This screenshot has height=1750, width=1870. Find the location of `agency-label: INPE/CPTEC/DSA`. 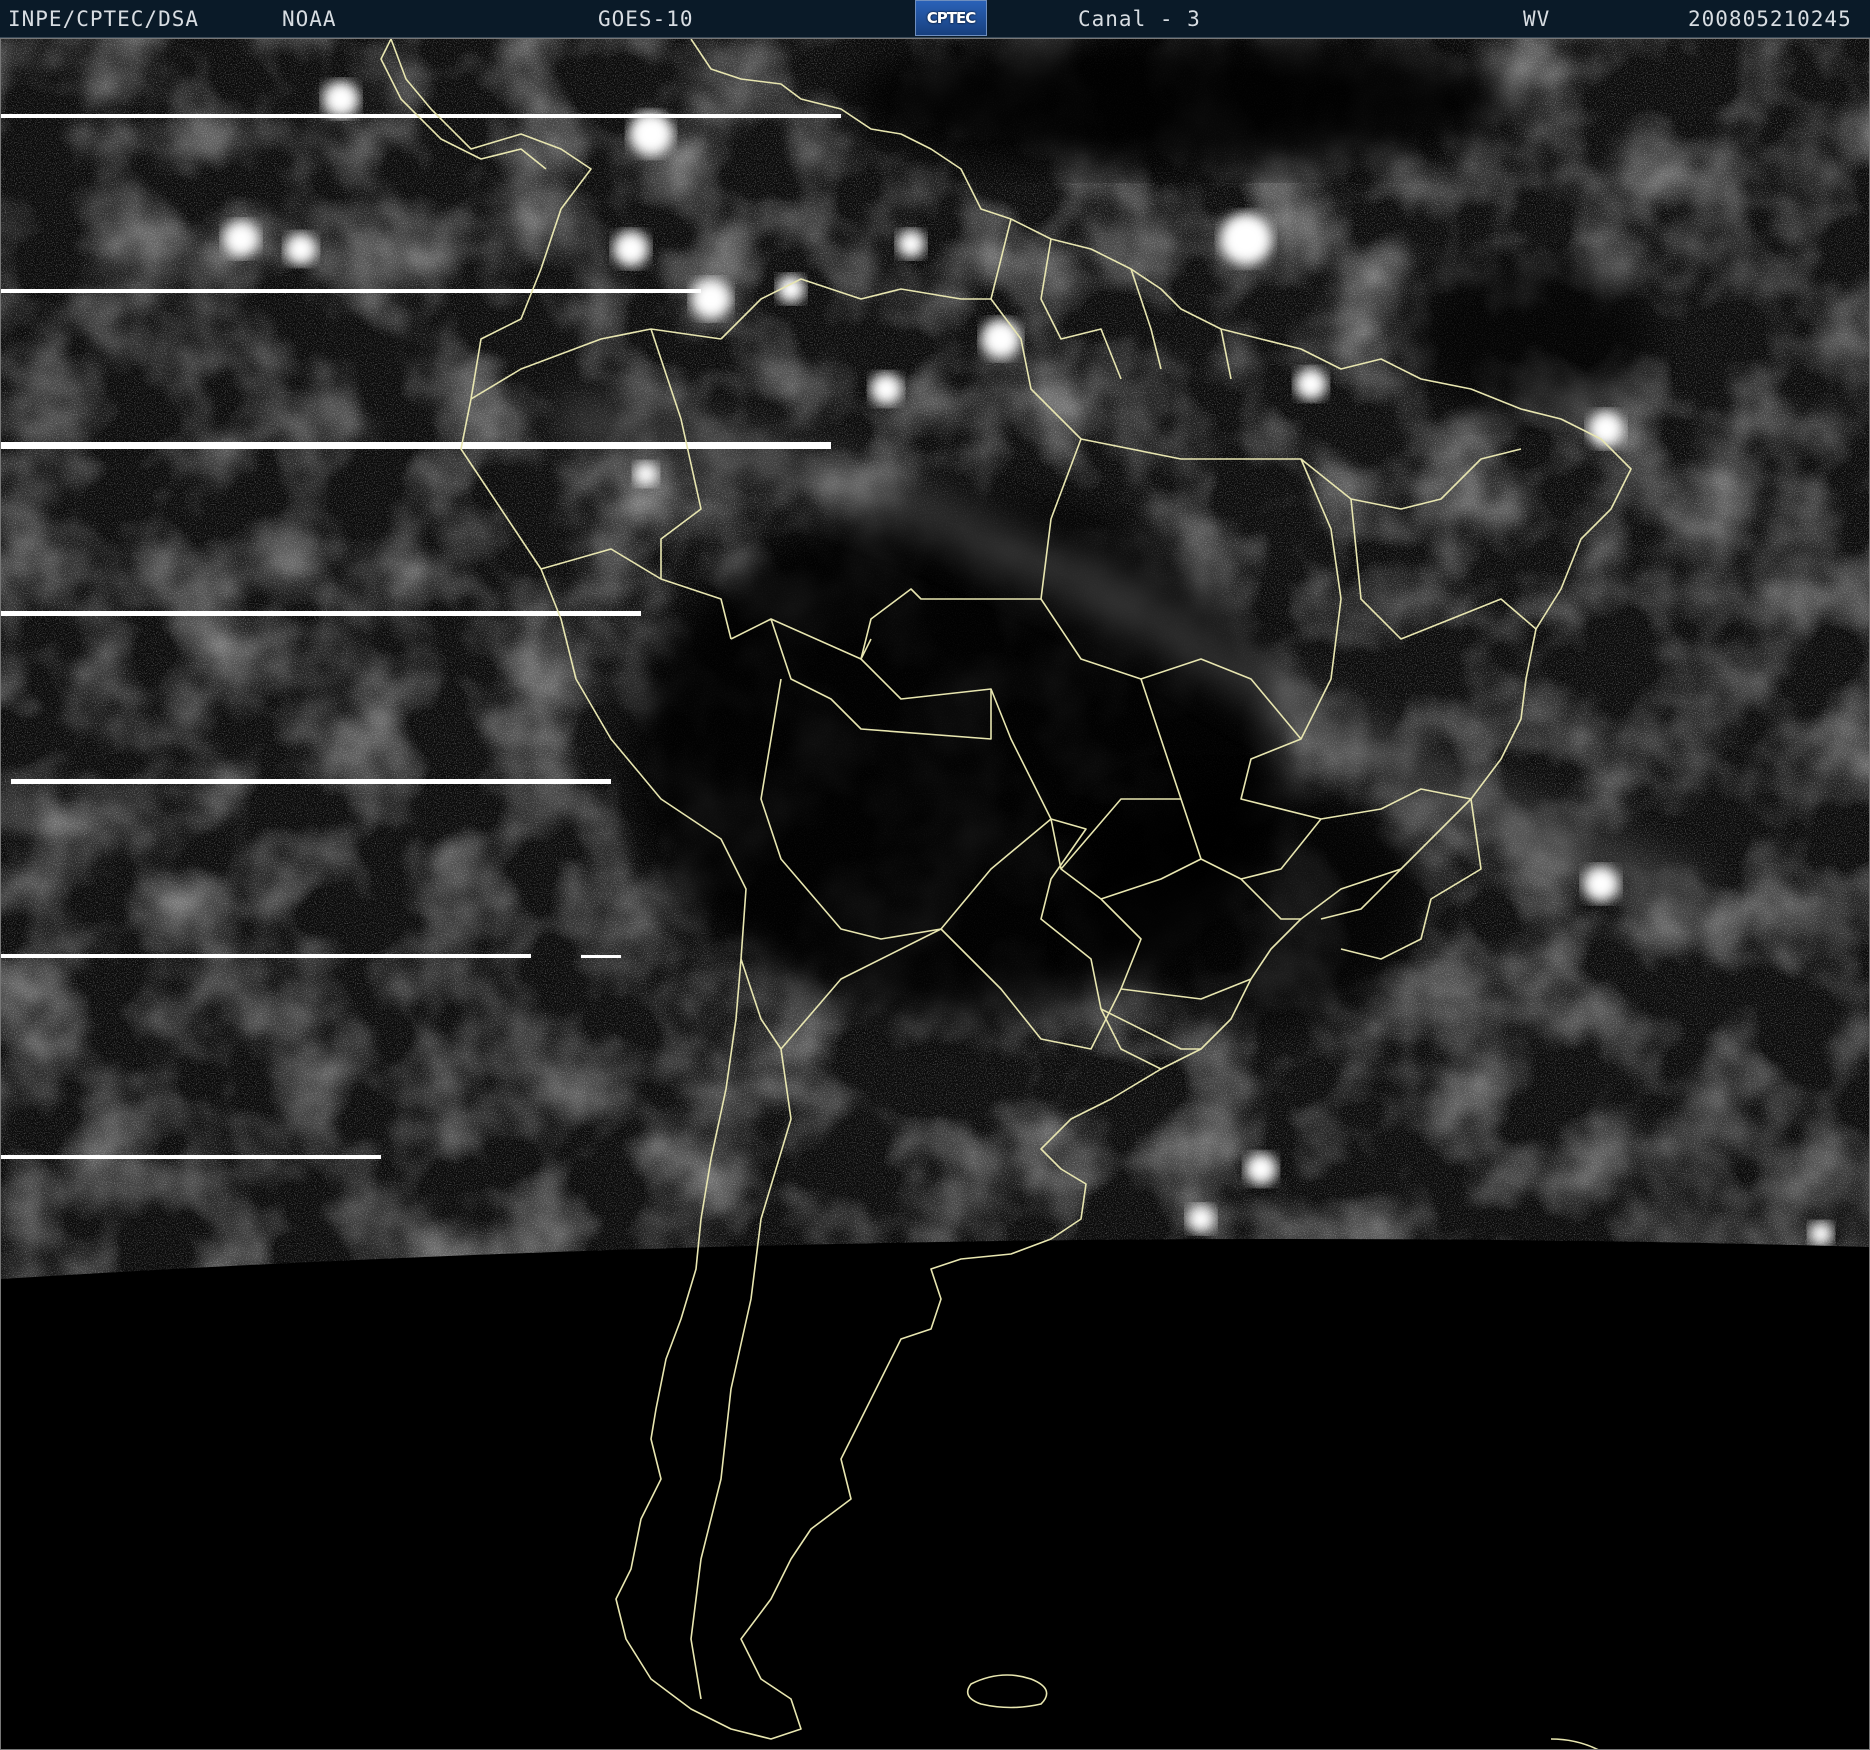

agency-label: INPE/CPTEC/DSA is located at coordinates (104, 19).